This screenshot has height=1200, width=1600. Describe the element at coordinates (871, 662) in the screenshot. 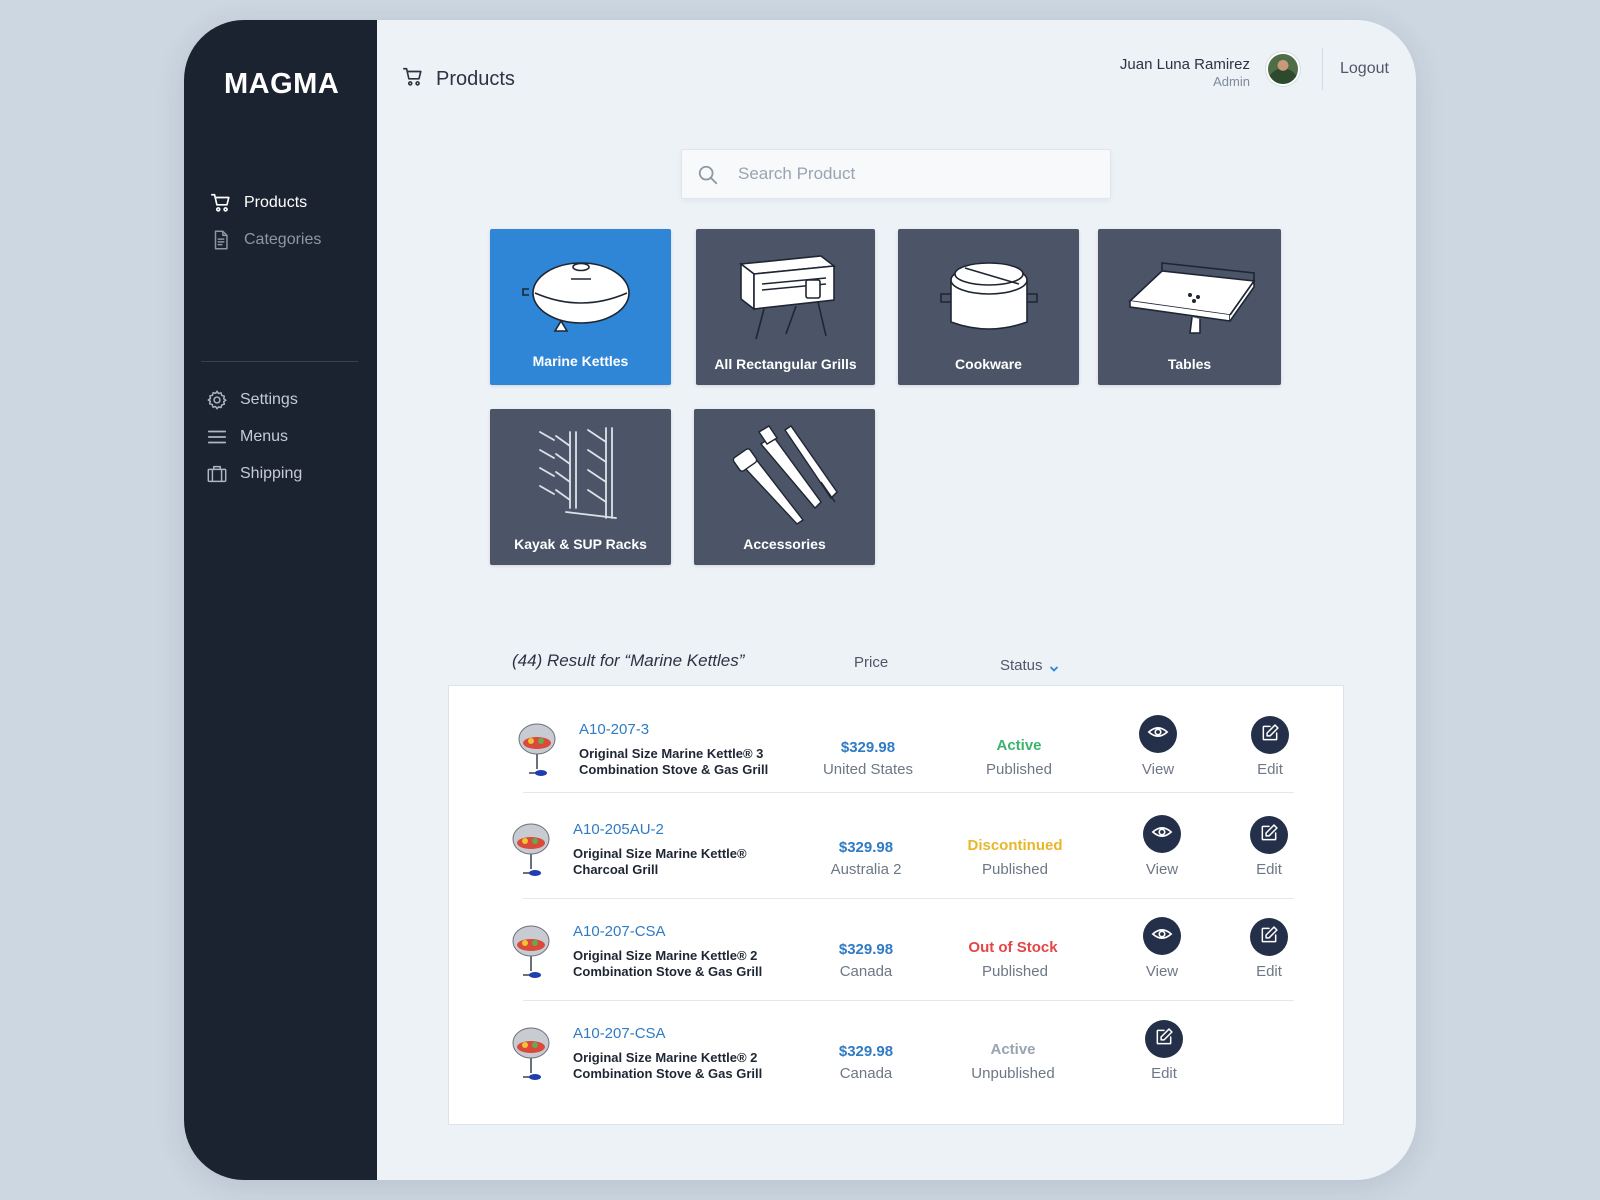

I see `column-header-price: Price` at that location.